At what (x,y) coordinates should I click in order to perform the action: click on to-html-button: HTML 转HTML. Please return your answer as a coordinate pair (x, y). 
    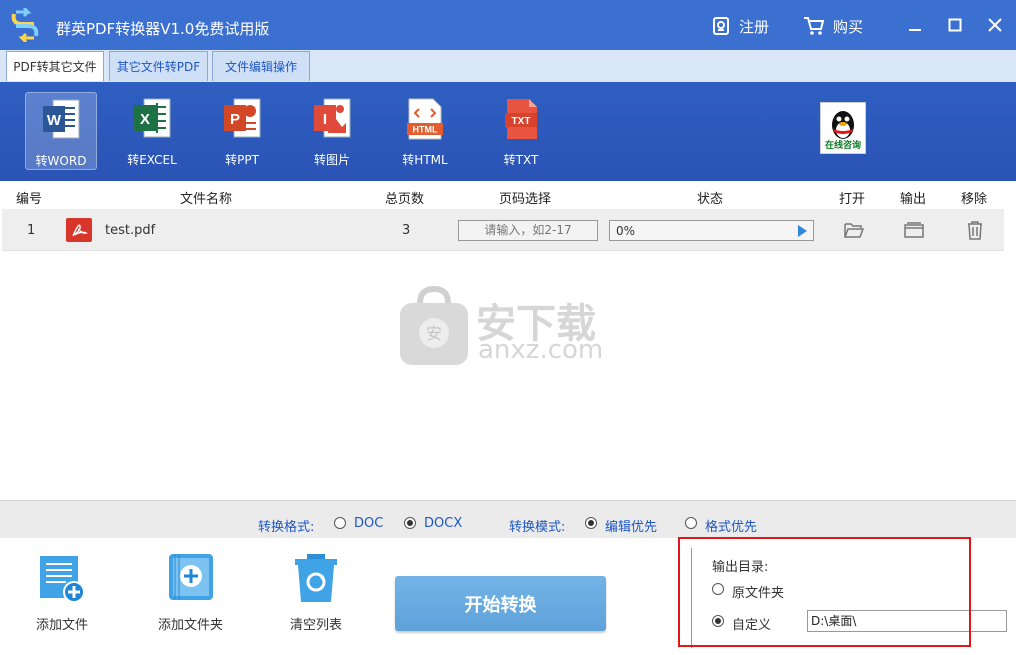
    Looking at the image, I should click on (425, 131).